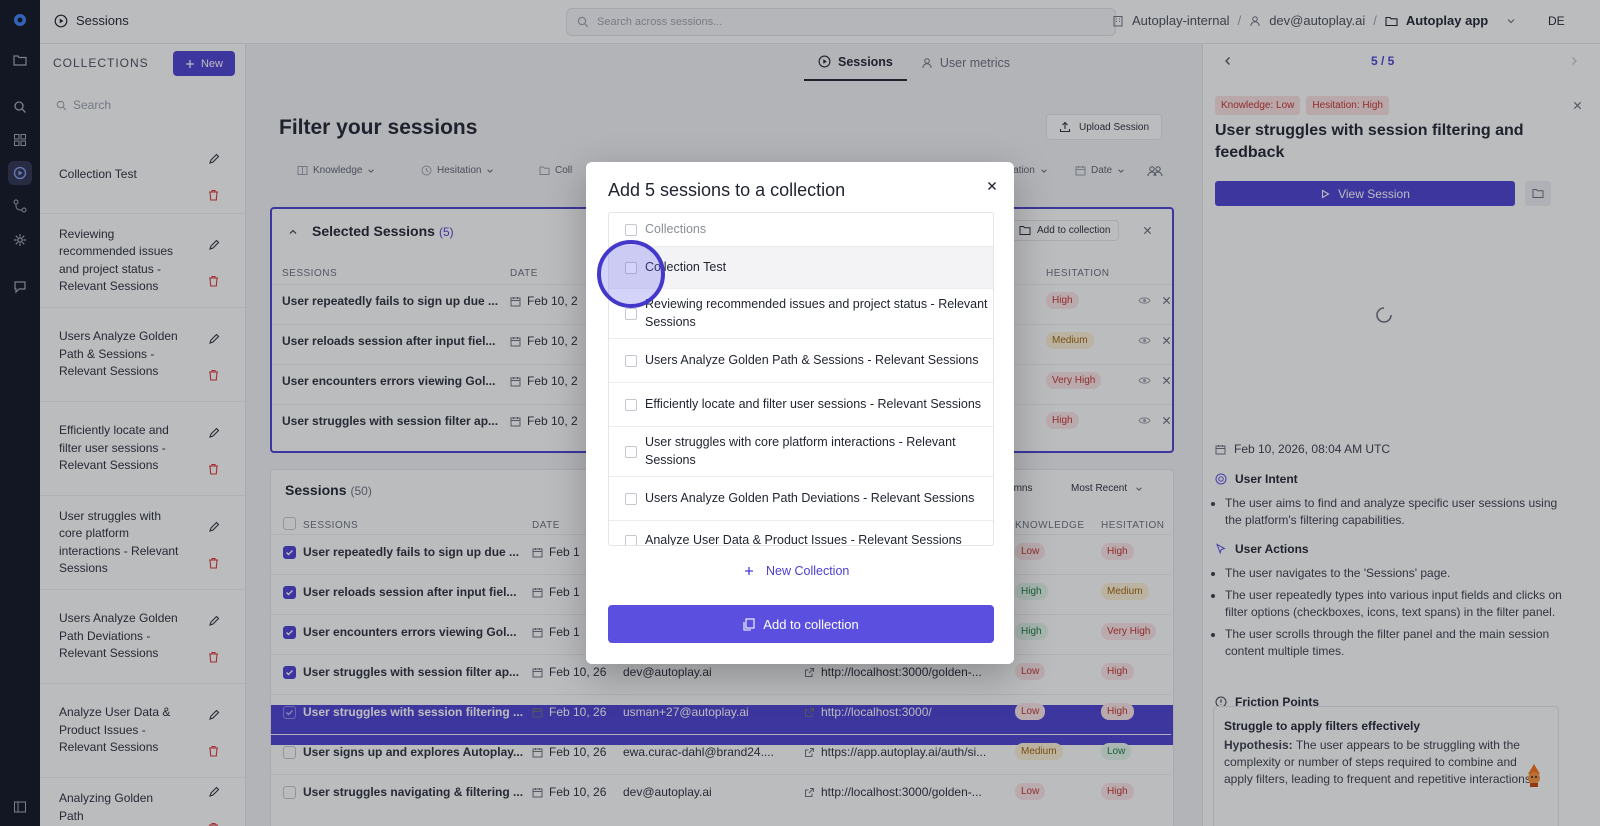 This screenshot has width=1600, height=826. I want to click on close-icon, so click(992, 186).